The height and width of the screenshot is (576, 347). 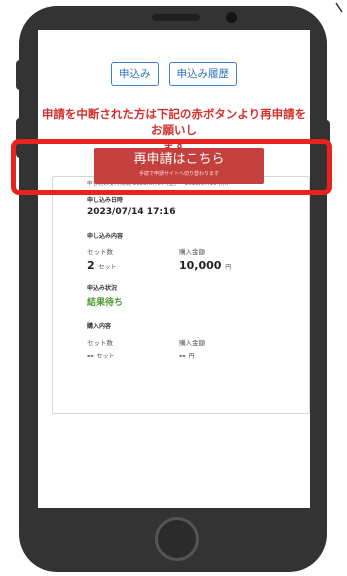 What do you see at coordinates (105, 200) in the screenshot?
I see `date-label: 申し込み日時` at bounding box center [105, 200].